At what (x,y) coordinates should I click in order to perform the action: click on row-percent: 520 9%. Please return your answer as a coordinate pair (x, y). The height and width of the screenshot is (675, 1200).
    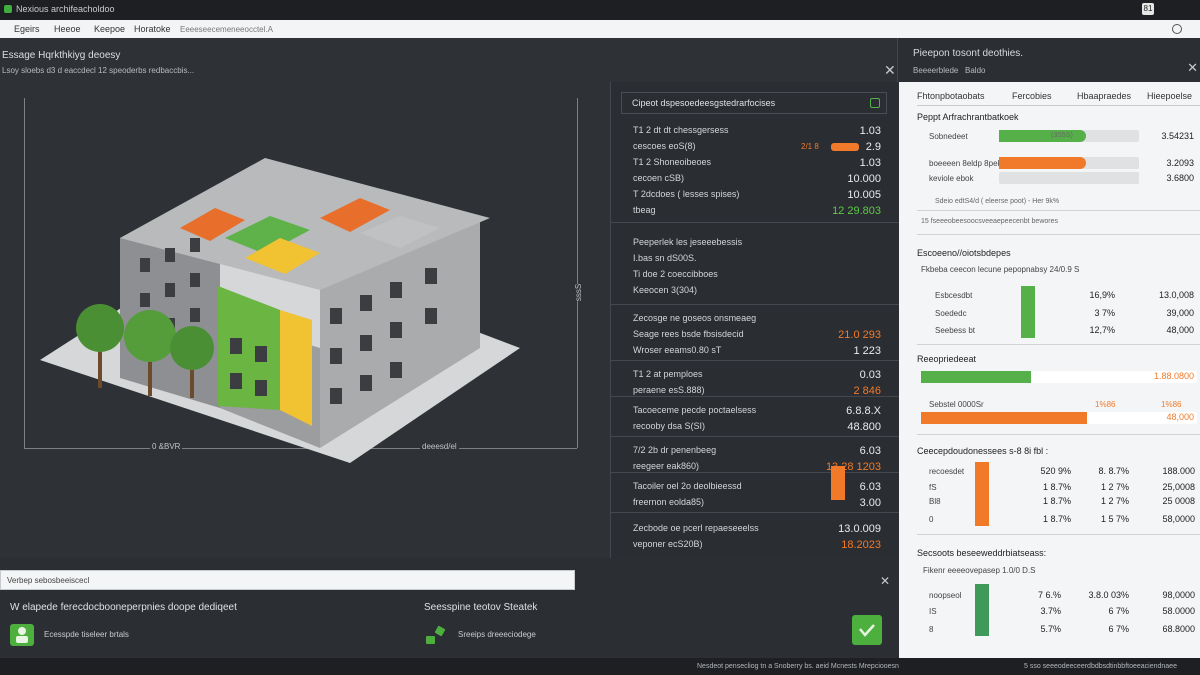
    Looking at the image, I should click on (1055, 471).